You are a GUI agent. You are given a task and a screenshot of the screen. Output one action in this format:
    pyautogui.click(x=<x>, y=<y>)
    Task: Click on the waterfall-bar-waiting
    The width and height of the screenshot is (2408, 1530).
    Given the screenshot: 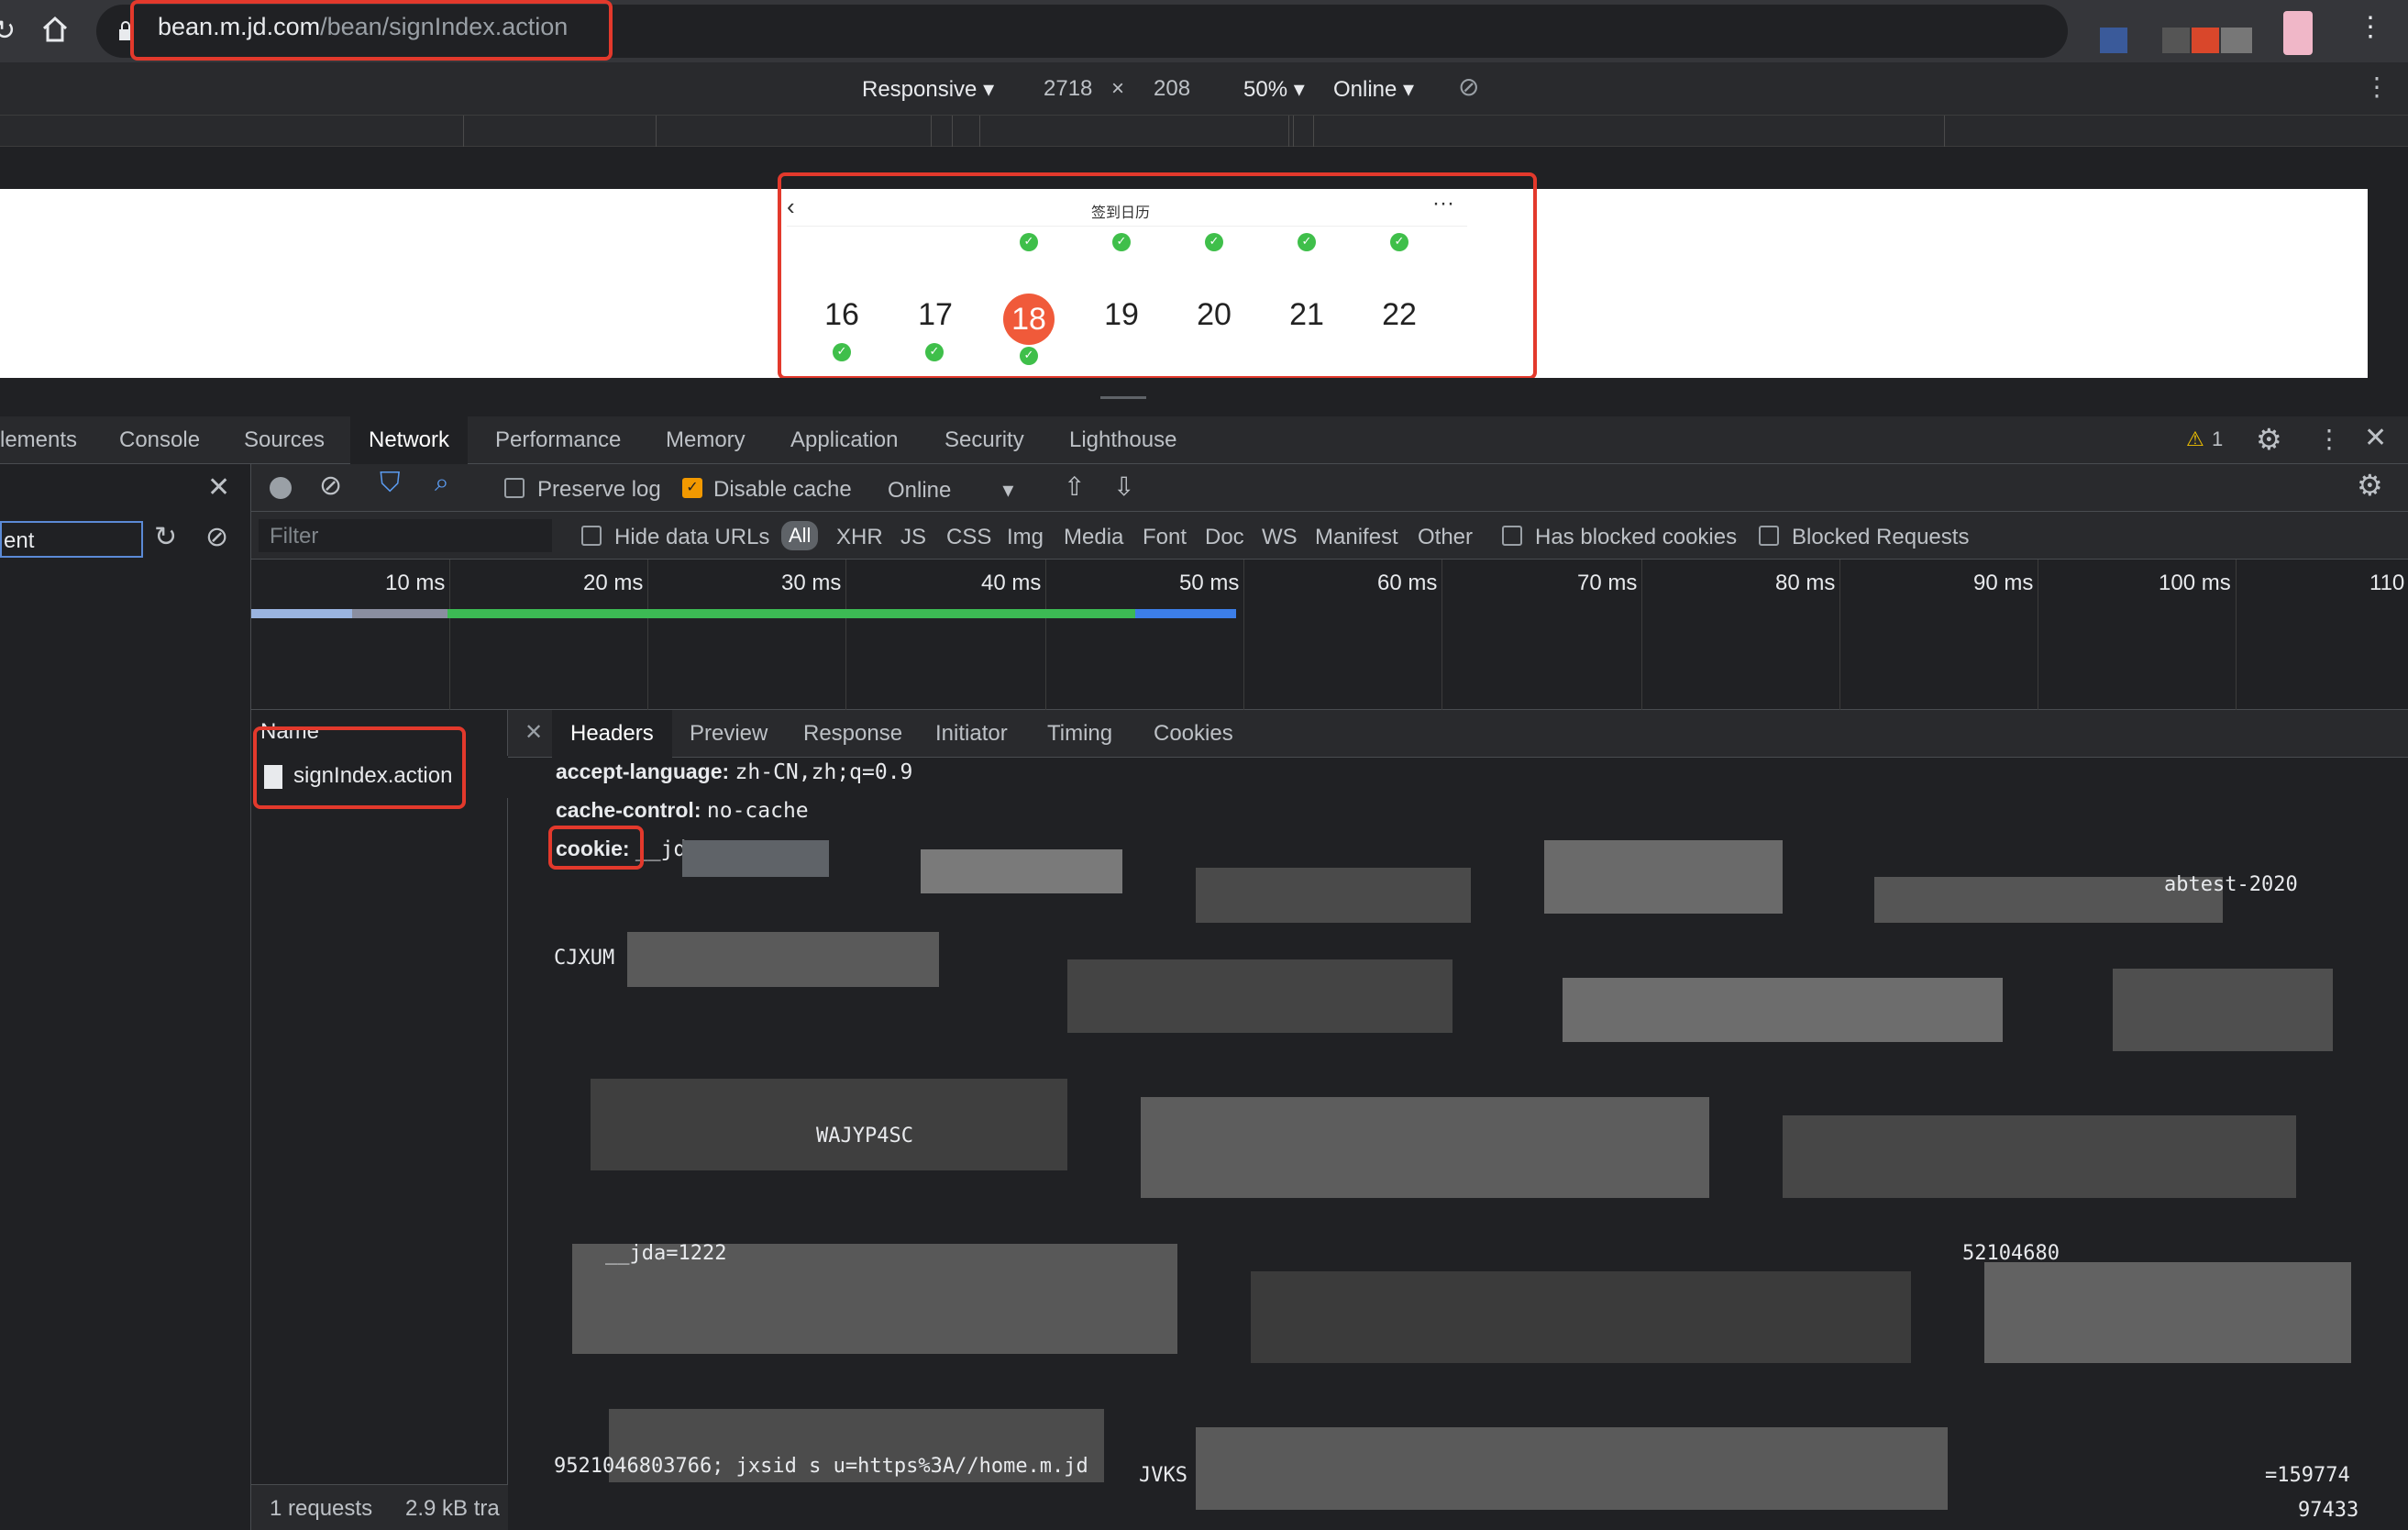 What is the action you would take?
    pyautogui.click(x=791, y=613)
    